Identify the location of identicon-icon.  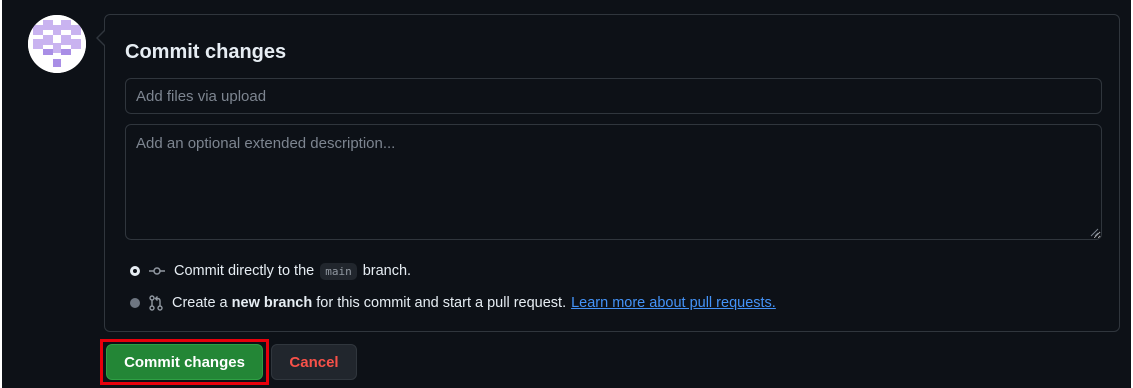
(57, 44).